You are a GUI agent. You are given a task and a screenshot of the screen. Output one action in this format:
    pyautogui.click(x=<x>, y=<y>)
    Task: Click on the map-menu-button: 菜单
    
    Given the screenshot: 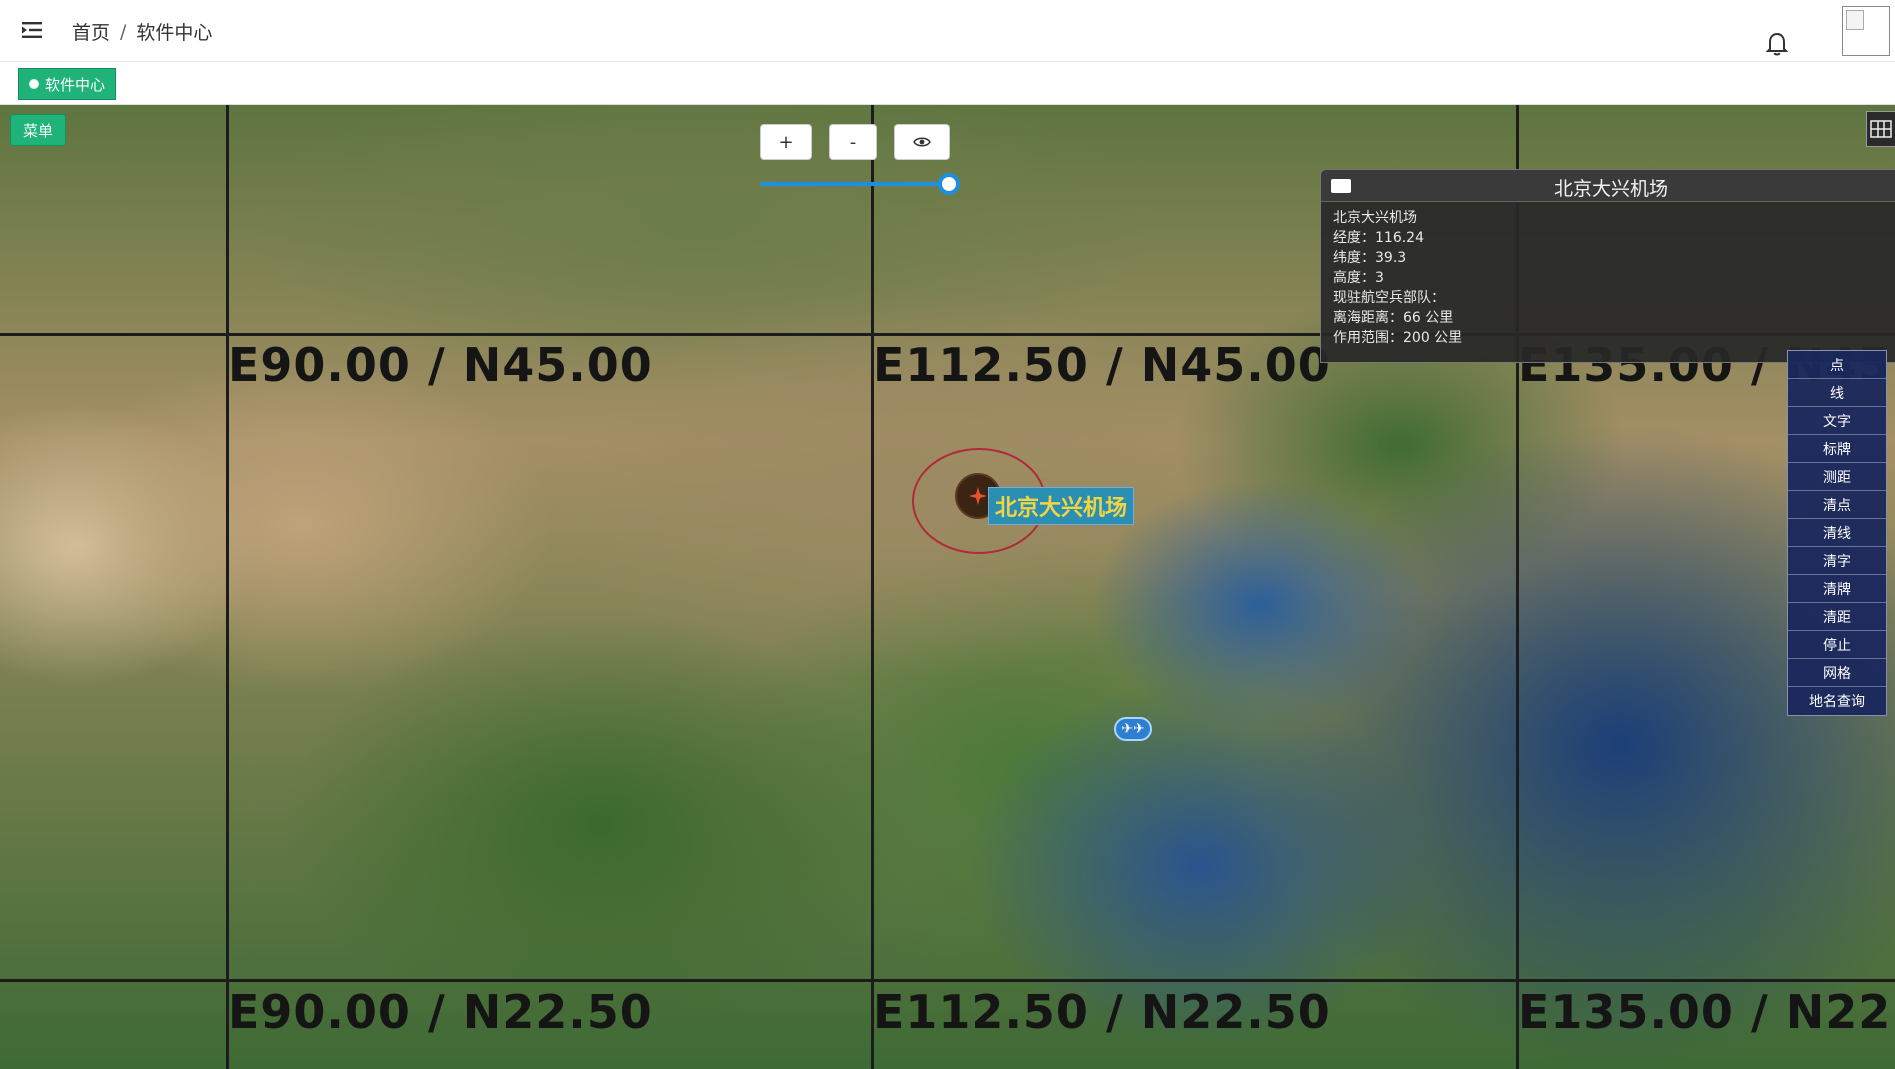 What is the action you would take?
    pyautogui.click(x=38, y=130)
    